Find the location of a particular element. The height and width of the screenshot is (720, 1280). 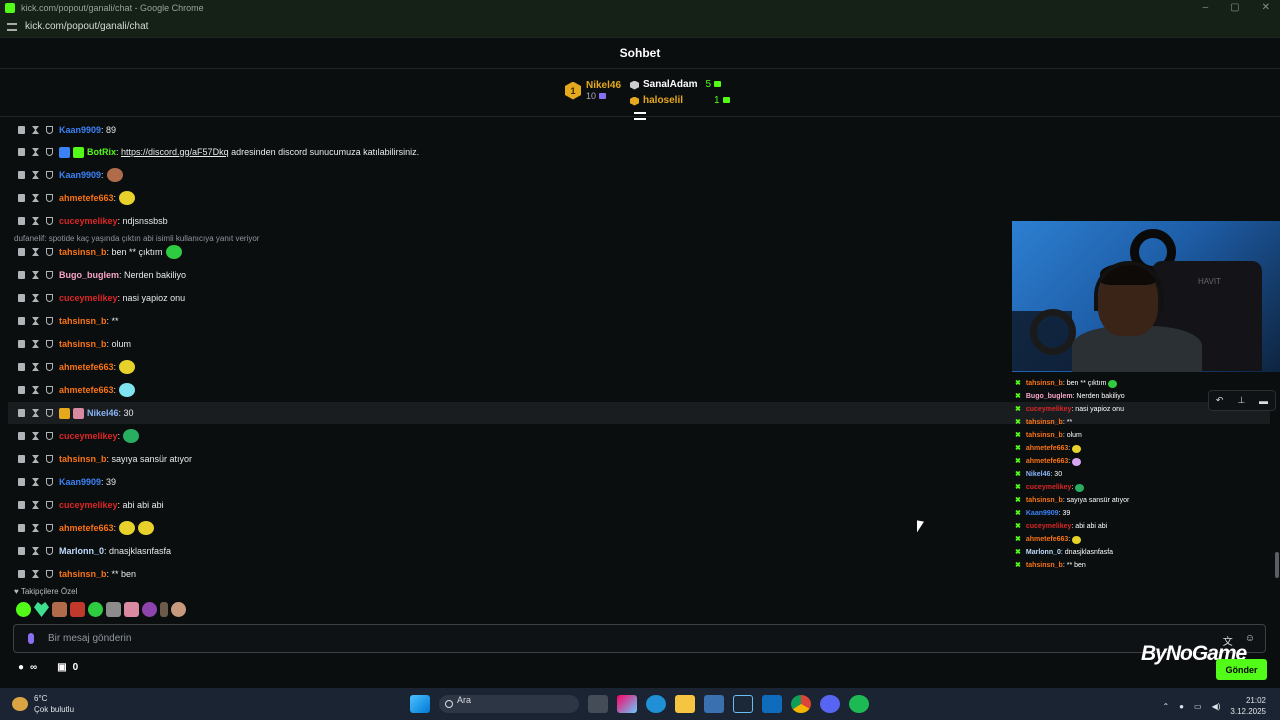

leaderboard-row: haloselil 1 is located at coordinates (680, 101).